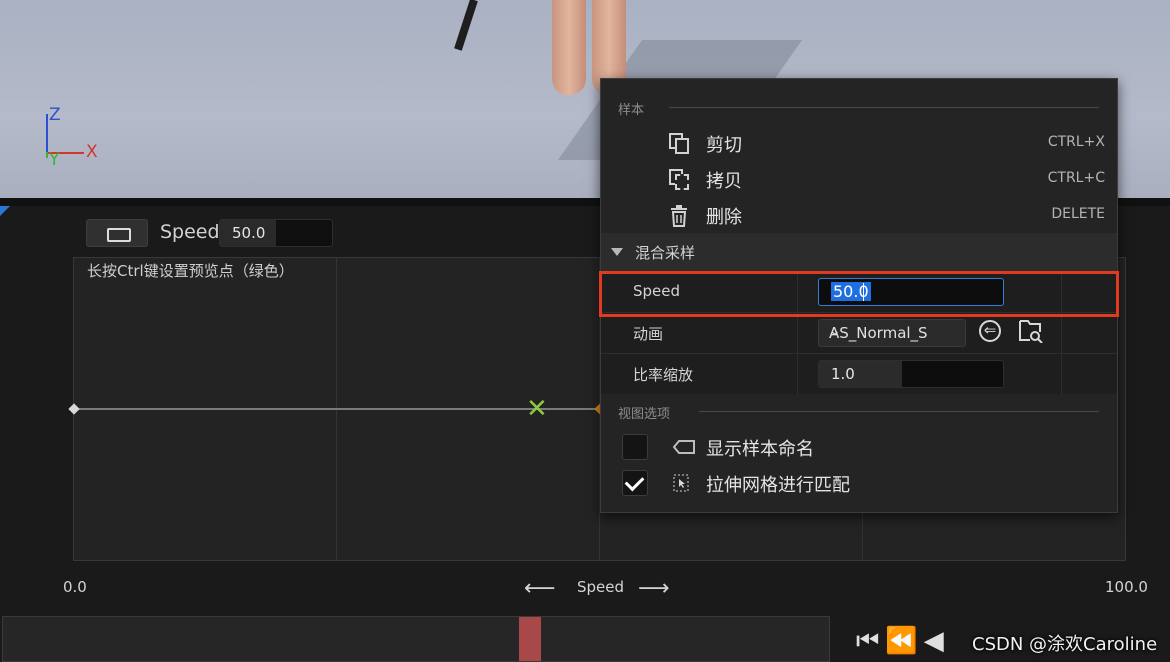  Describe the element at coordinates (5, 211) in the screenshot. I see `panel-corner-marker` at that location.